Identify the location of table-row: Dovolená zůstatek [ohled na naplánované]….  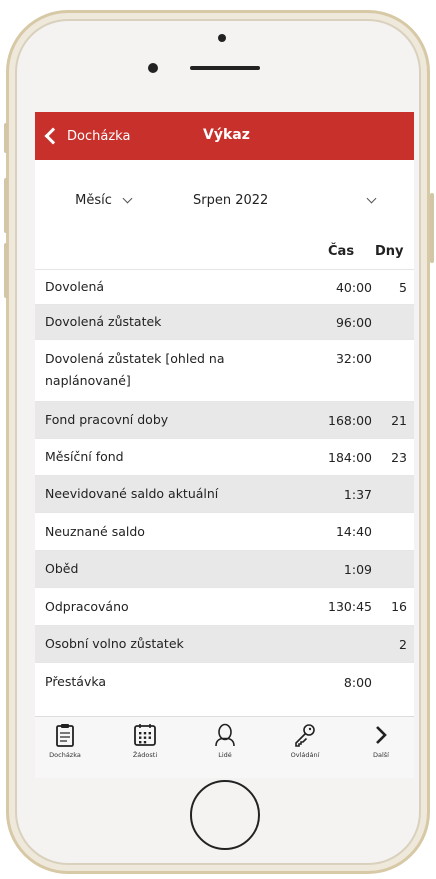
(224, 370).